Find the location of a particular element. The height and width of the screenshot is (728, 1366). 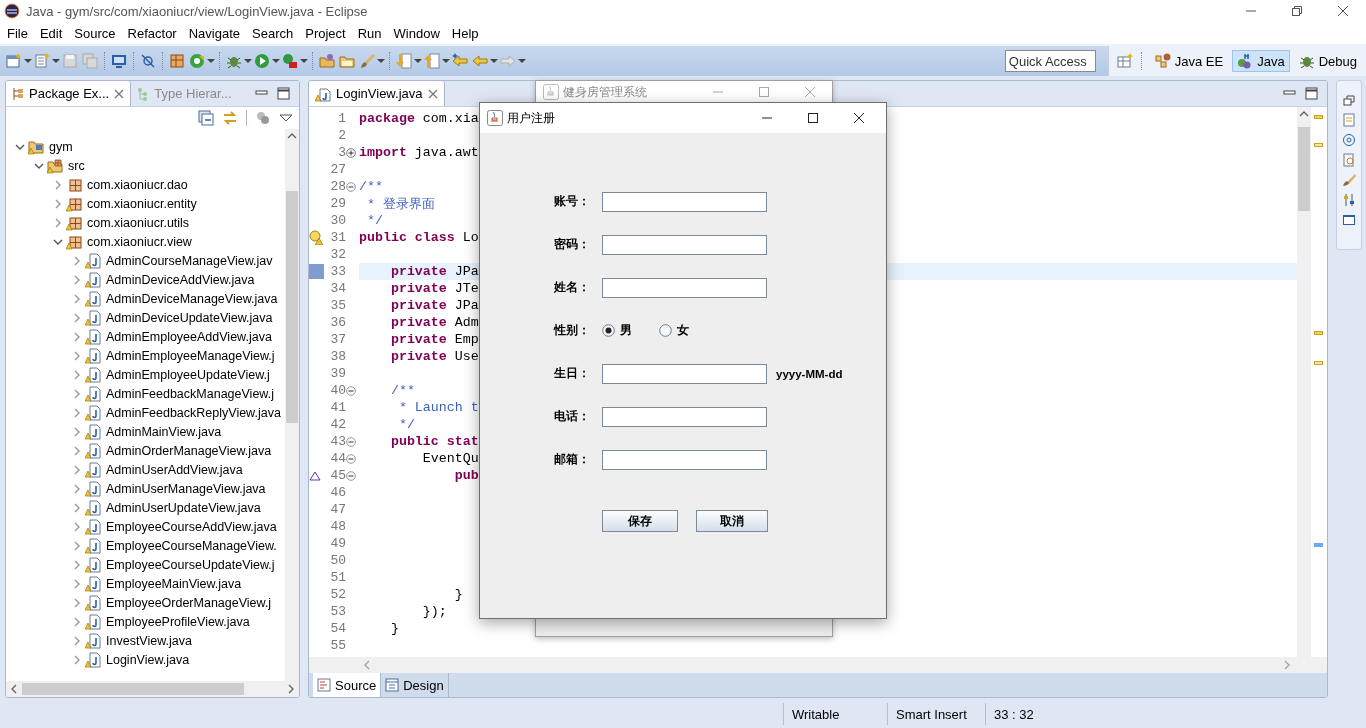

tree-item: EmployeeProfileView.java is located at coordinates (178, 621).